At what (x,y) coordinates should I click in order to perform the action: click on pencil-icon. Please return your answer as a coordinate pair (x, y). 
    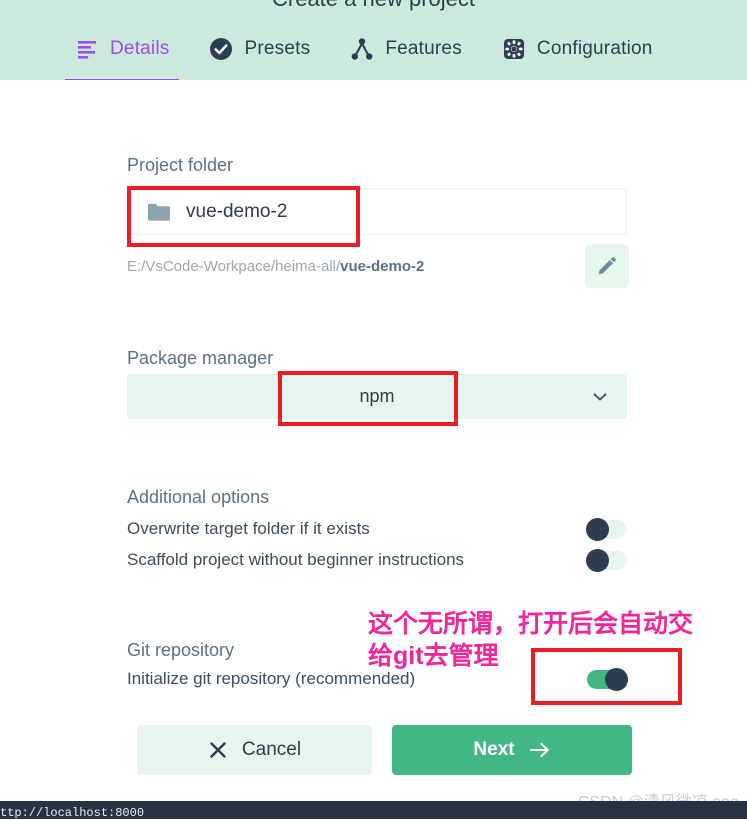
    Looking at the image, I should click on (607, 266).